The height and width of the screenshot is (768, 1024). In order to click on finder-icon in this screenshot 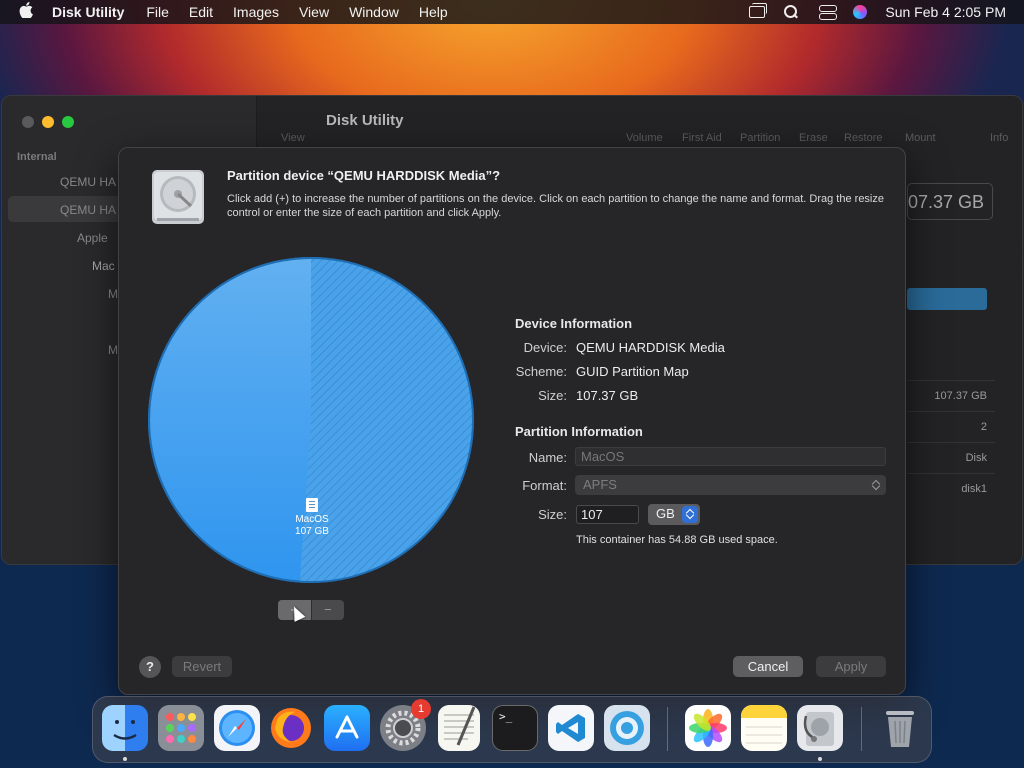, I will do `click(125, 728)`.